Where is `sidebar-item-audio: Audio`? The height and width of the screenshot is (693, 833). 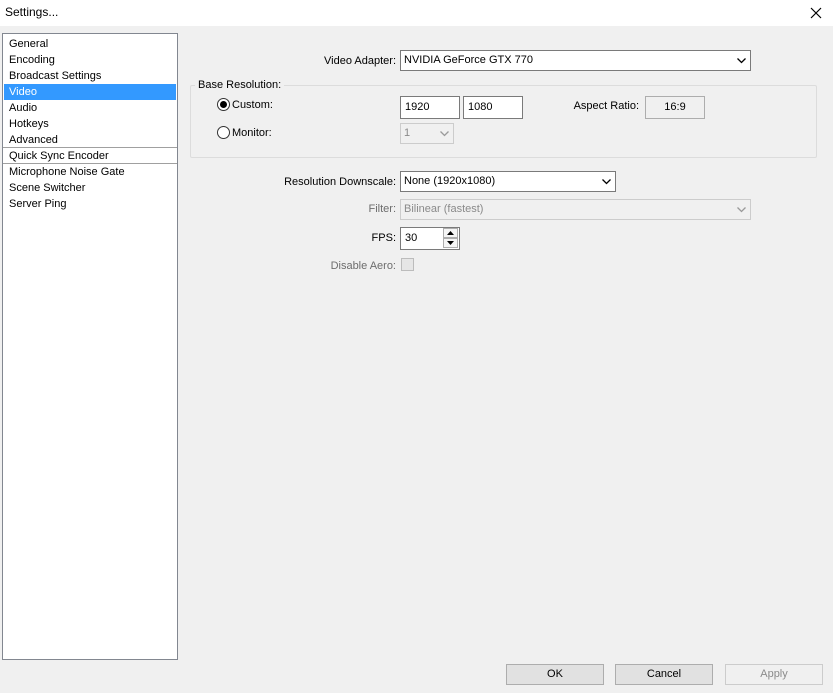 sidebar-item-audio: Audio is located at coordinates (90, 108).